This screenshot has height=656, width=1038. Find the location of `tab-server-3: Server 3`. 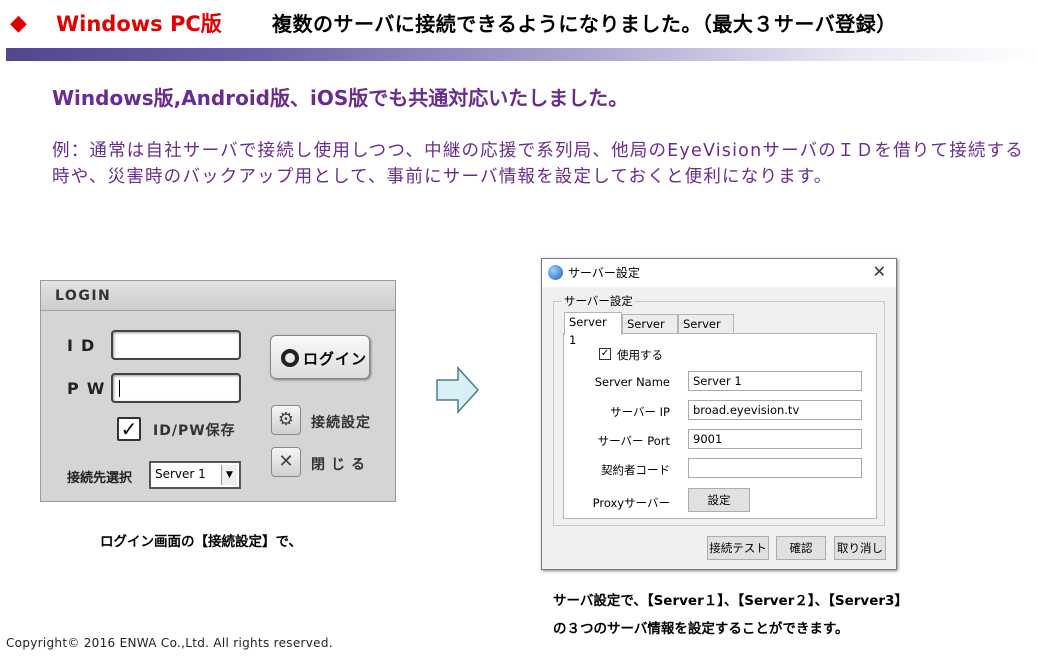

tab-server-3: Server 3 is located at coordinates (706, 331).